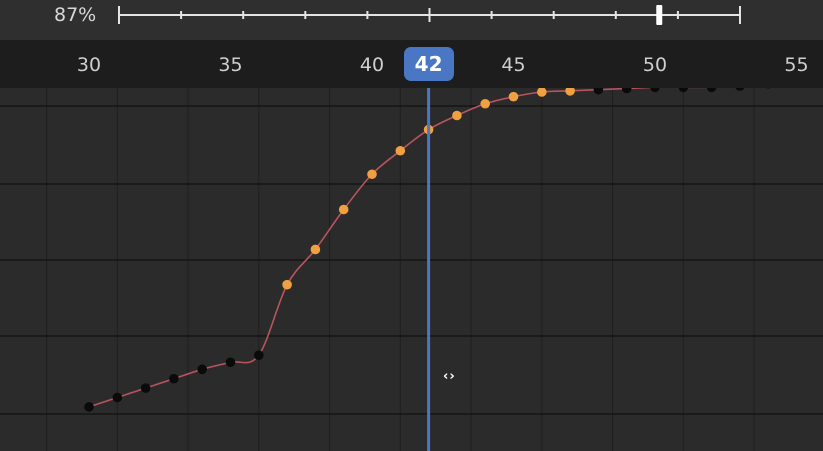 The width and height of the screenshot is (823, 451). I want to click on frame-label: 35, so click(230, 65).